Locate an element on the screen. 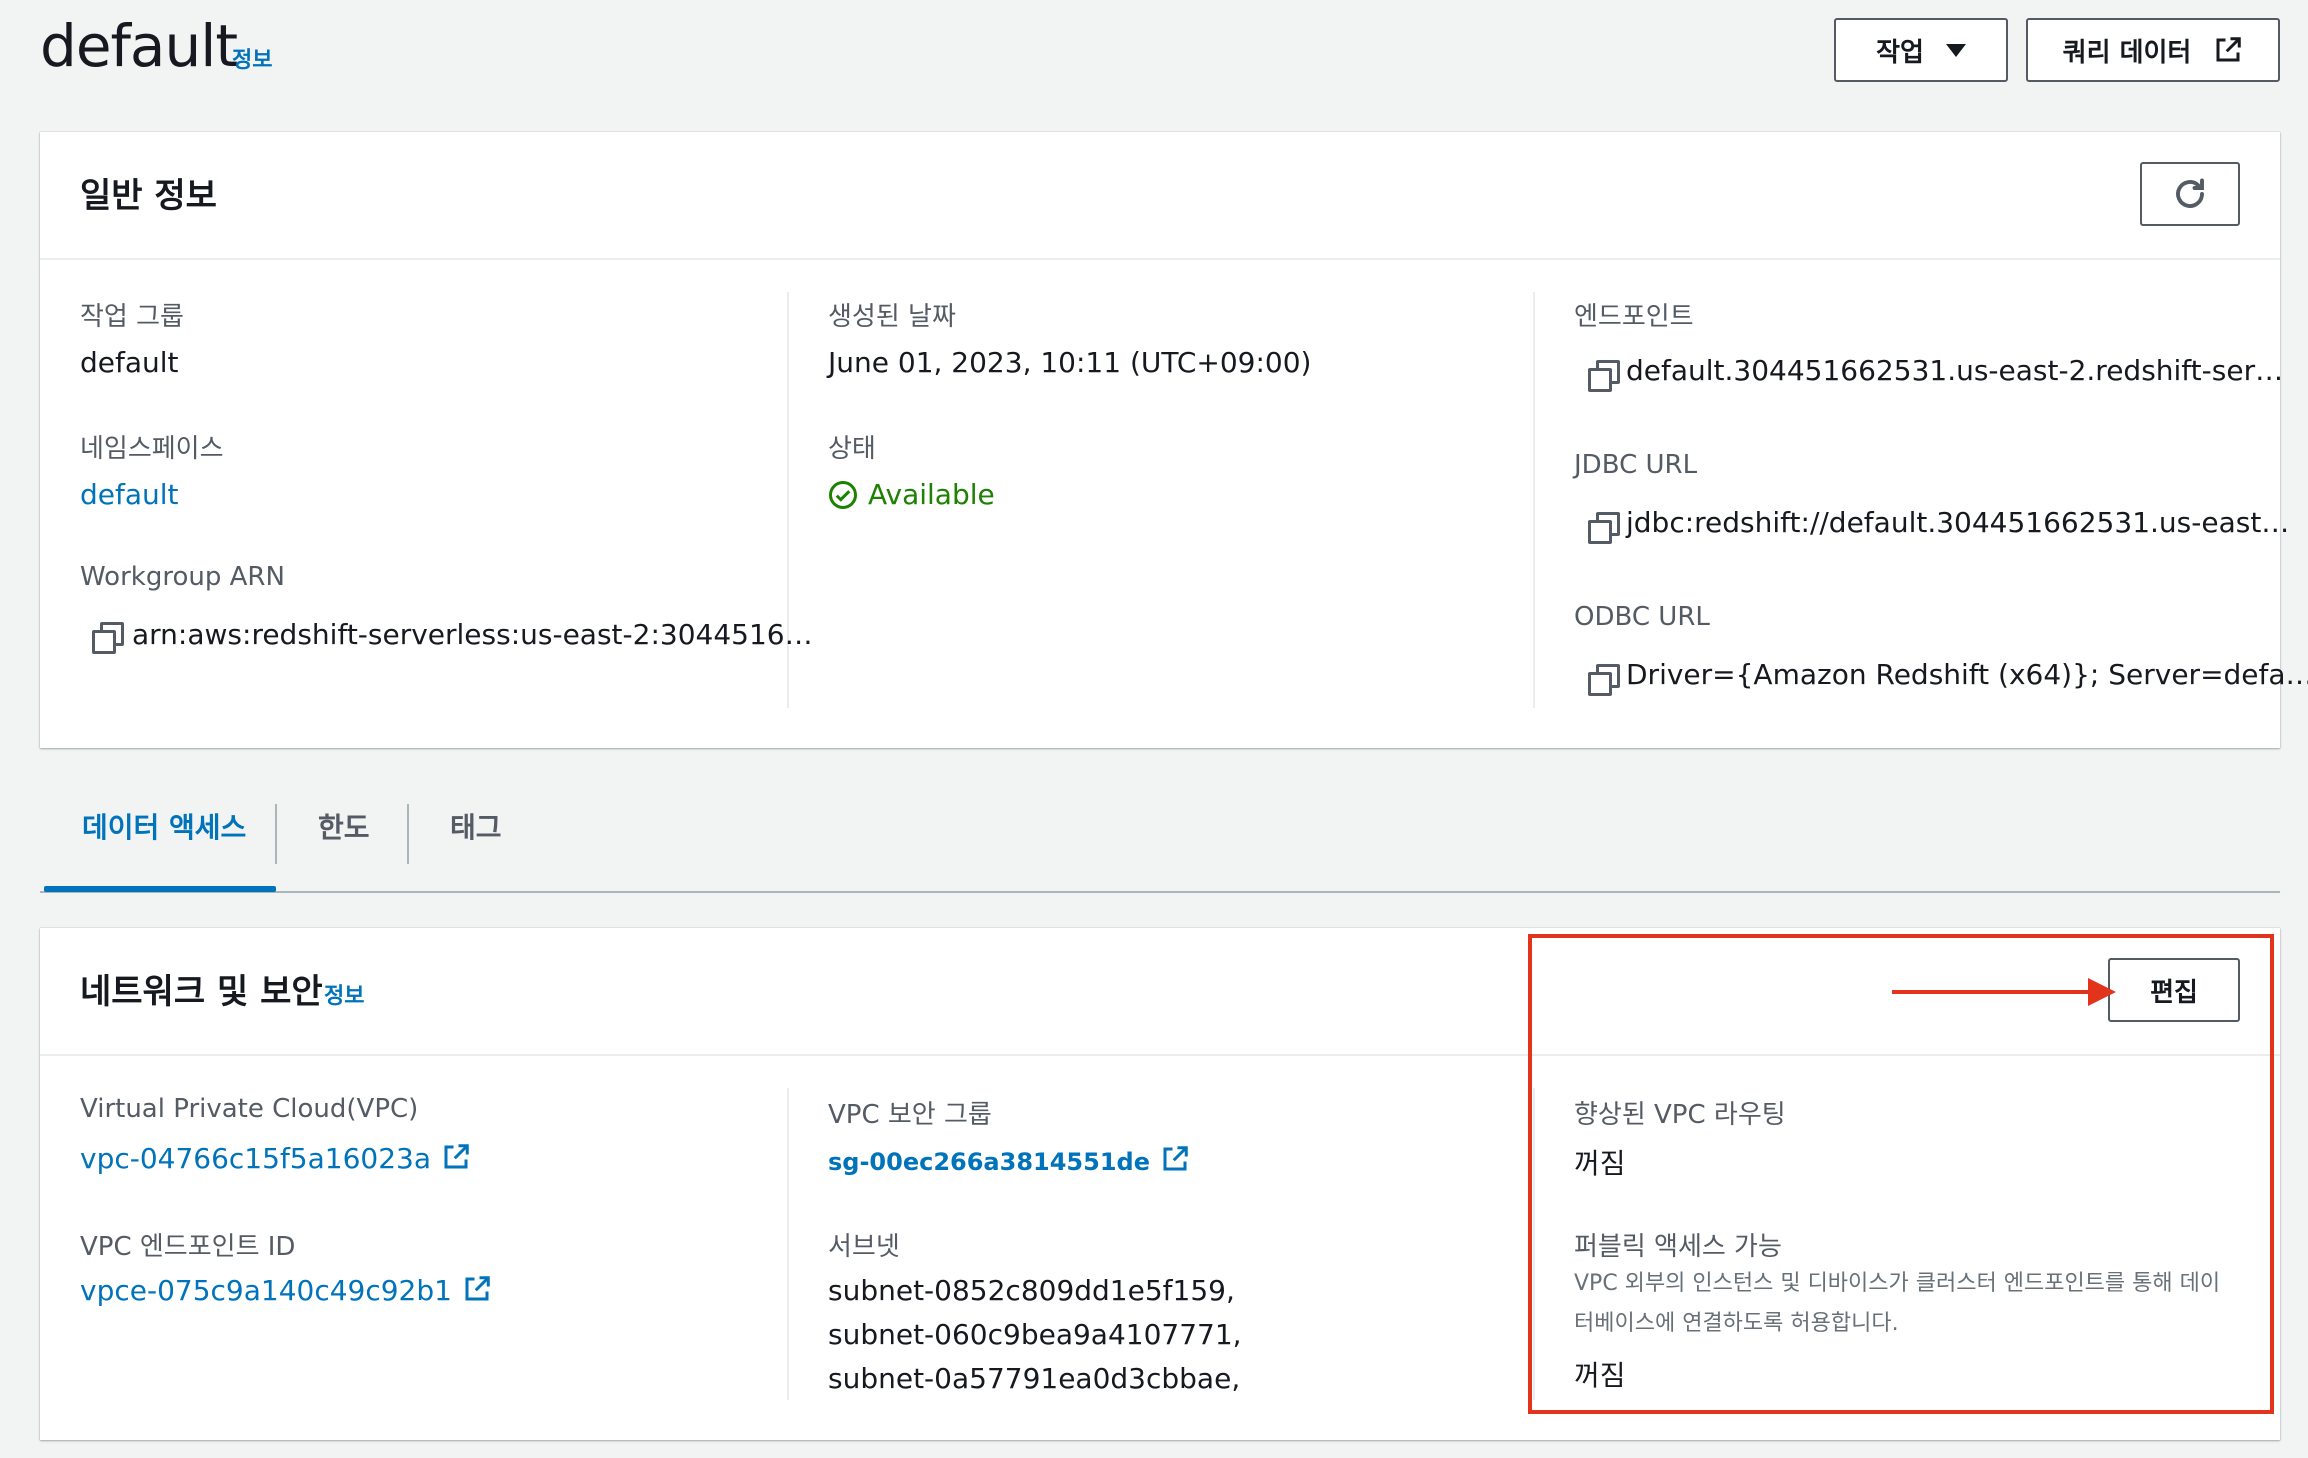 The image size is (2308, 1458). subnet-label: 서브넷 is located at coordinates (864, 1247).